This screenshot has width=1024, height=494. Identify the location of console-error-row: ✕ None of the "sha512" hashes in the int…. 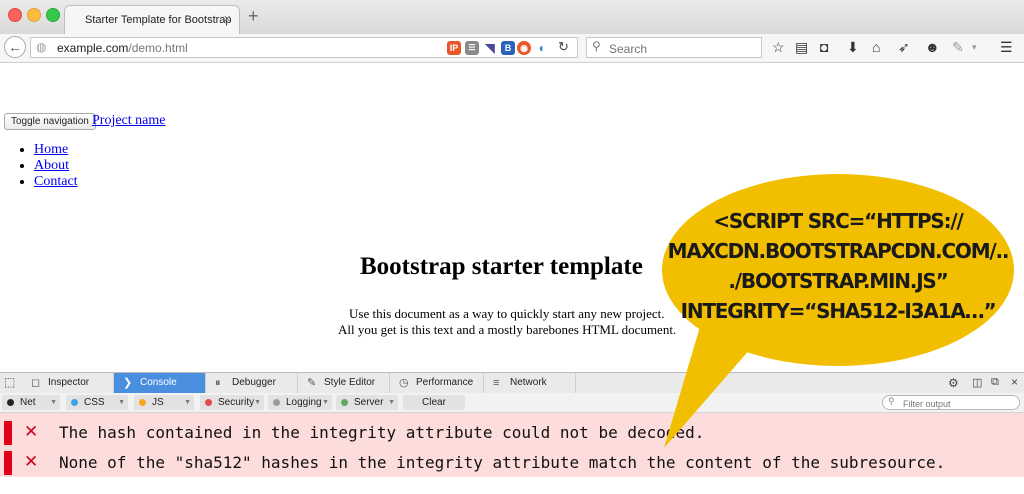
(512, 462).